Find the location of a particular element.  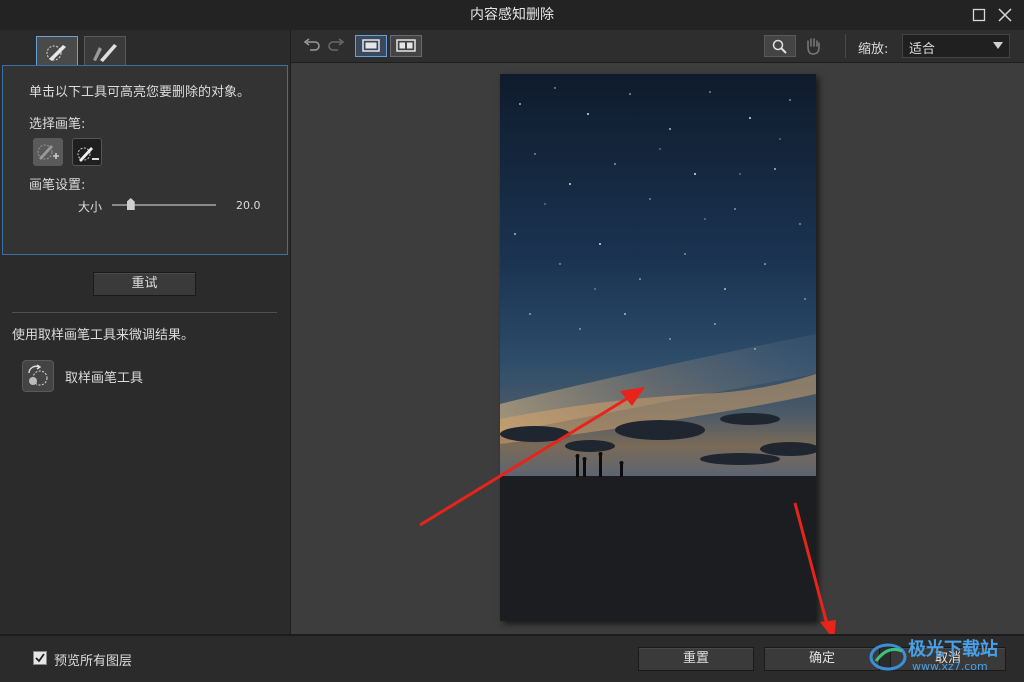

watermark-url: www.xz7.com is located at coordinates (950, 666).